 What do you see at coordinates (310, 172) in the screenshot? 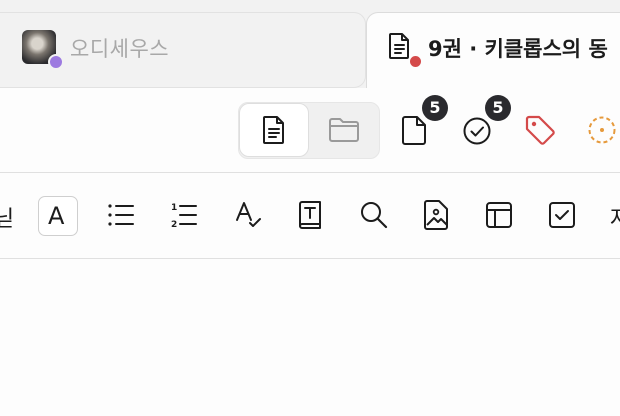
I see `divider` at bounding box center [310, 172].